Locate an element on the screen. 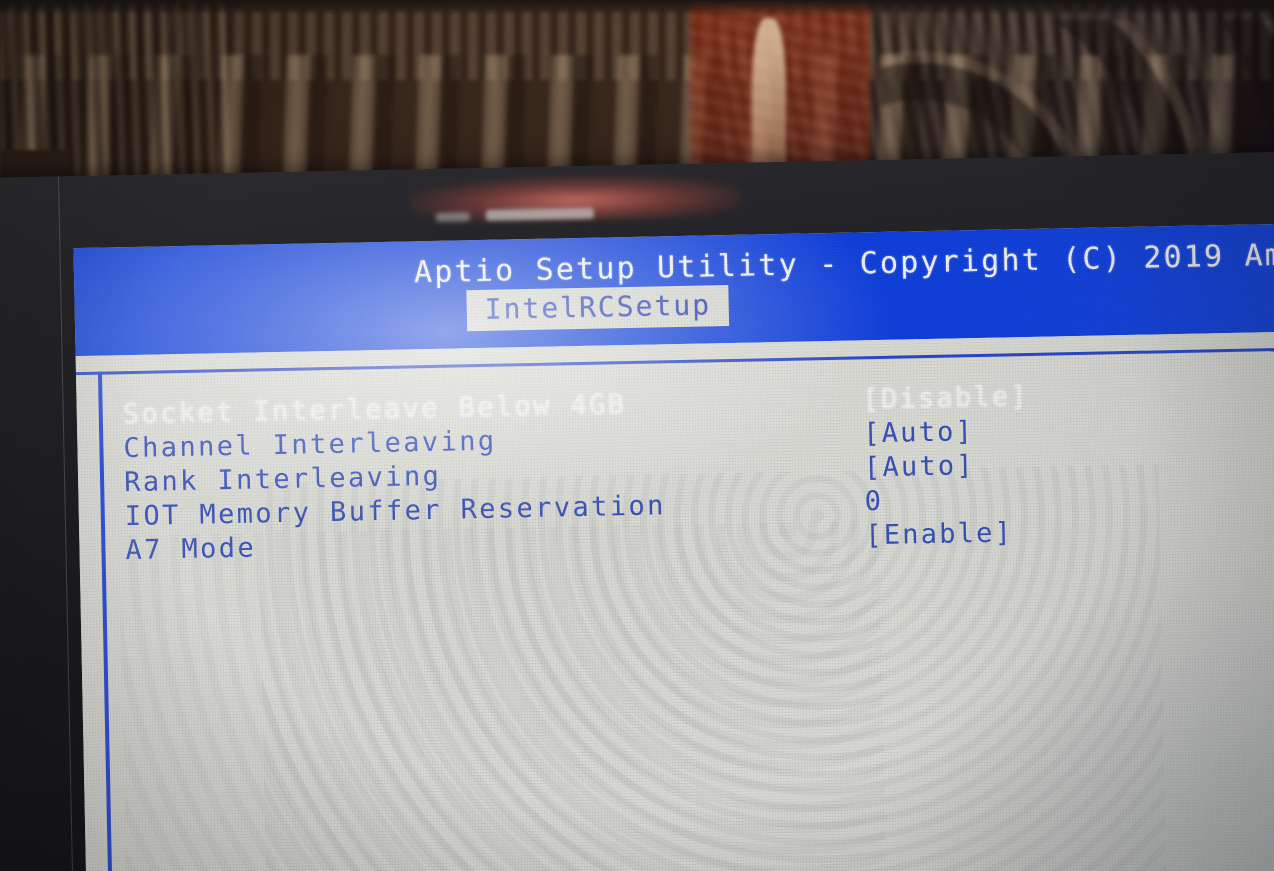 The height and width of the screenshot is (871, 1274). option-value: [Disable] is located at coordinates (945, 398).